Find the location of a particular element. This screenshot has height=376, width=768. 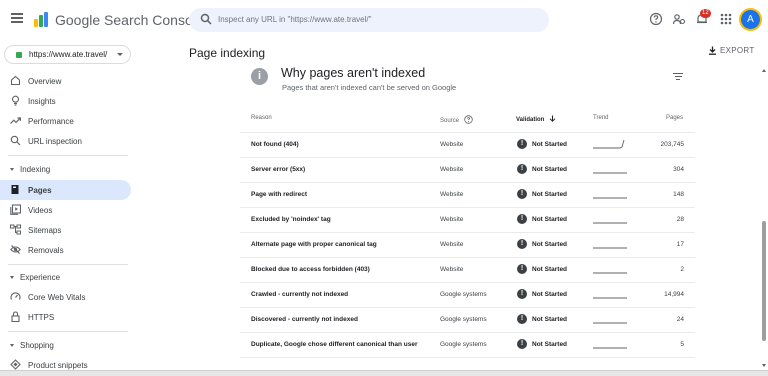

sort-arrow-down-icon is located at coordinates (552, 118).